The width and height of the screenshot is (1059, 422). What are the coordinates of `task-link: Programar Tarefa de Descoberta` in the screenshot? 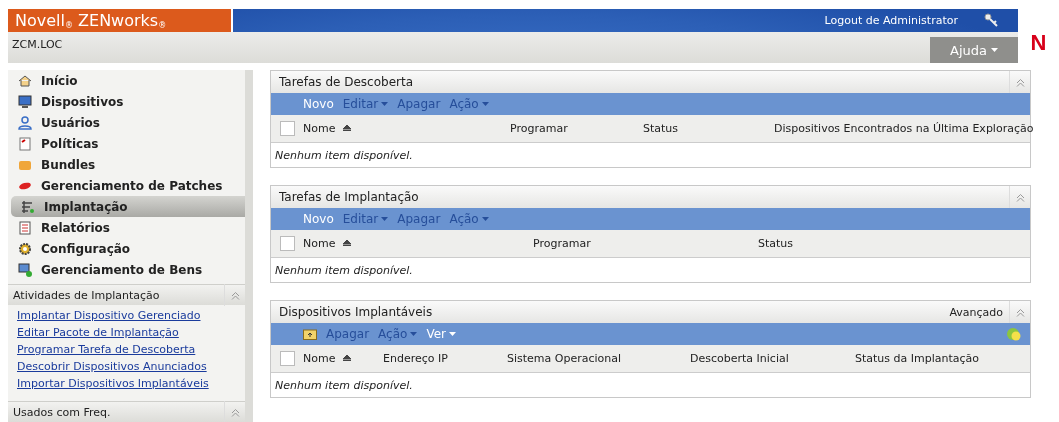 It's located at (131, 350).